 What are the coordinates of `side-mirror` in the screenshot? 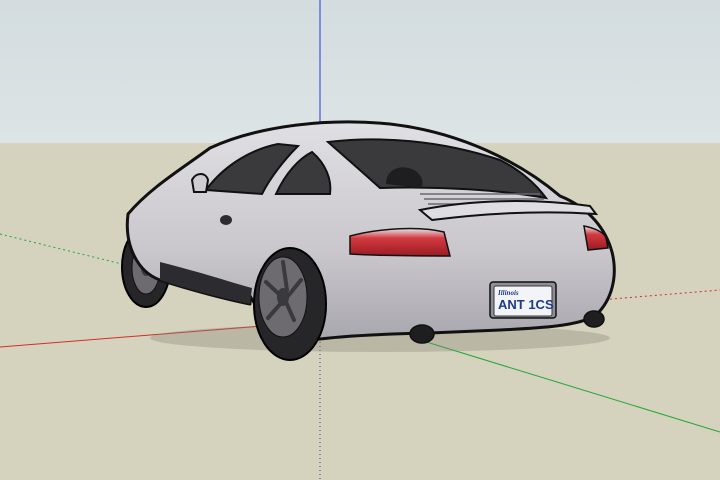 It's located at (200, 183).